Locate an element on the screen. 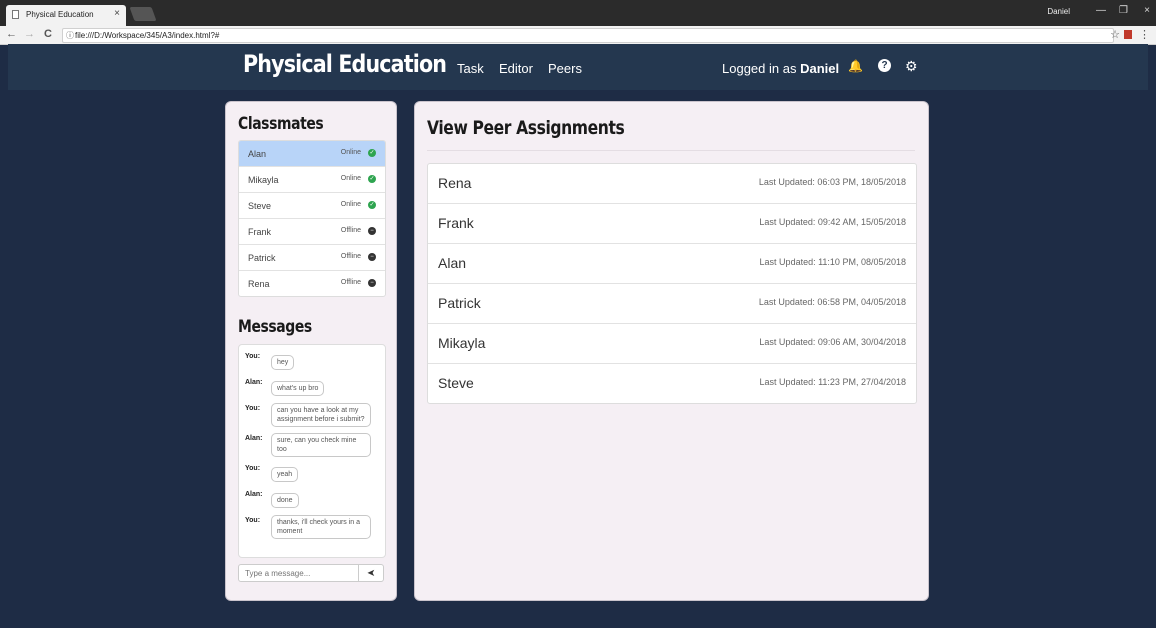  send-icon: ➤ is located at coordinates (371, 573).